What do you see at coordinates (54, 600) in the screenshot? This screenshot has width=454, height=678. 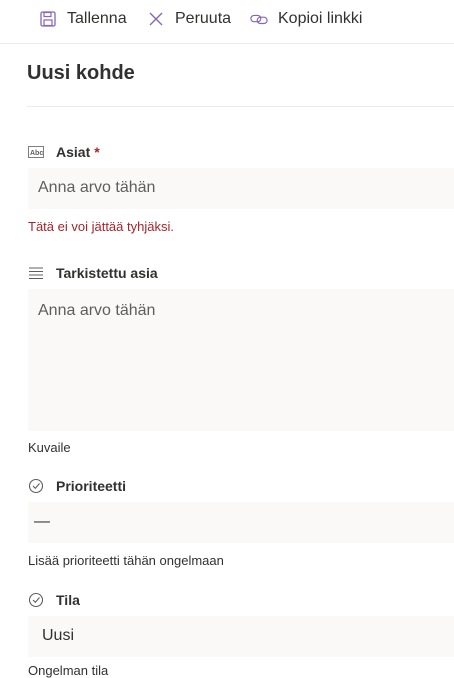 I see `field-label-tila: Tila` at bounding box center [54, 600].